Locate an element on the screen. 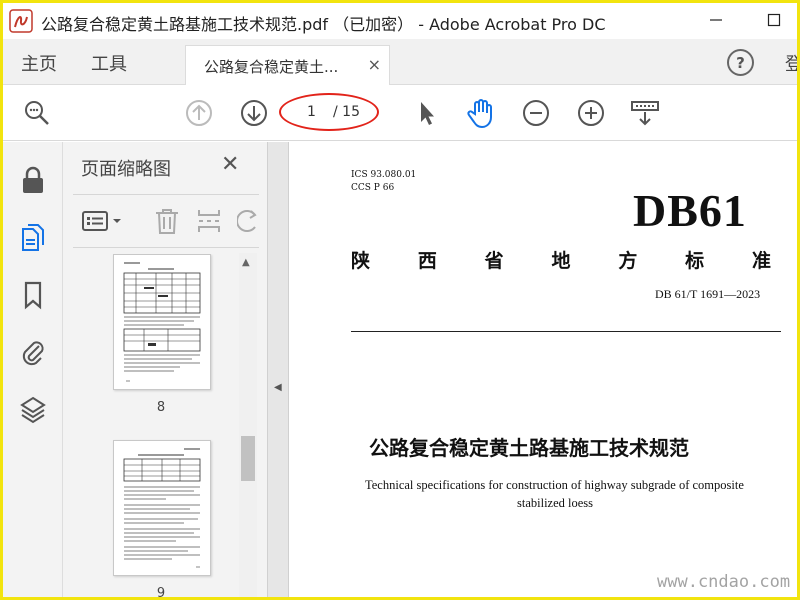 Image resolution: width=800 pixels, height=600 pixels. attachment-icon is located at coordinates (33, 353).